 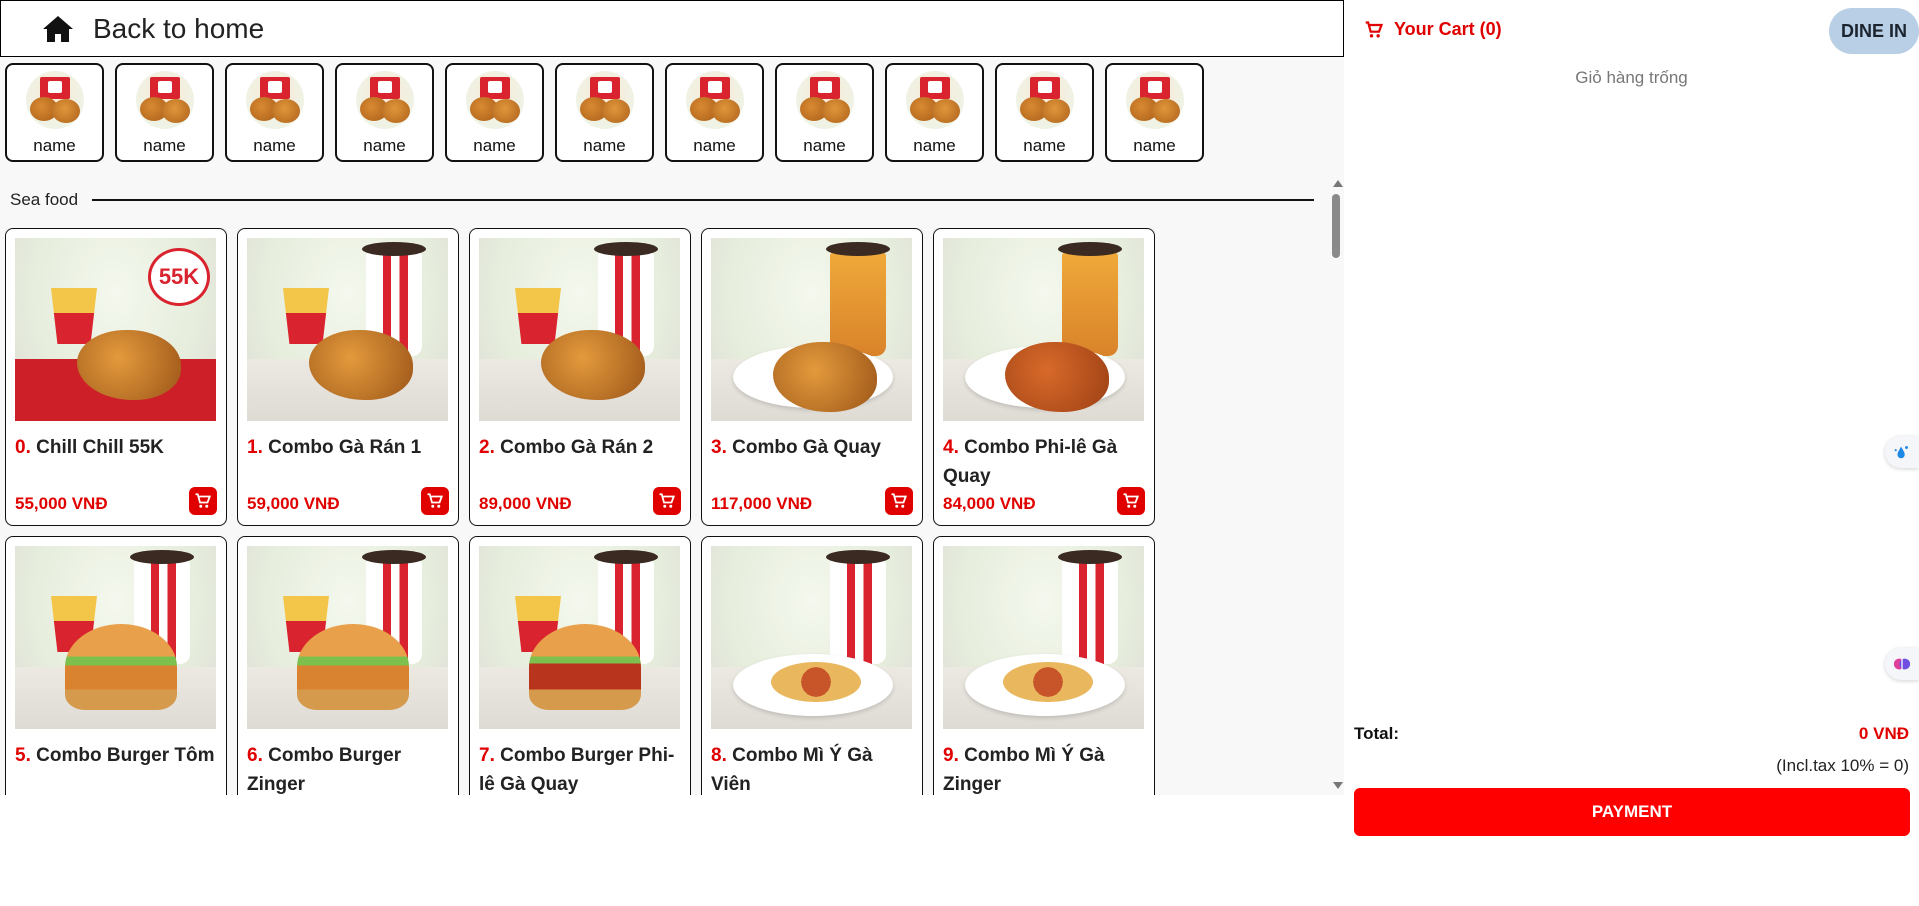 I want to click on category-bar: name name name name name name name name, so click(x=604, y=112).